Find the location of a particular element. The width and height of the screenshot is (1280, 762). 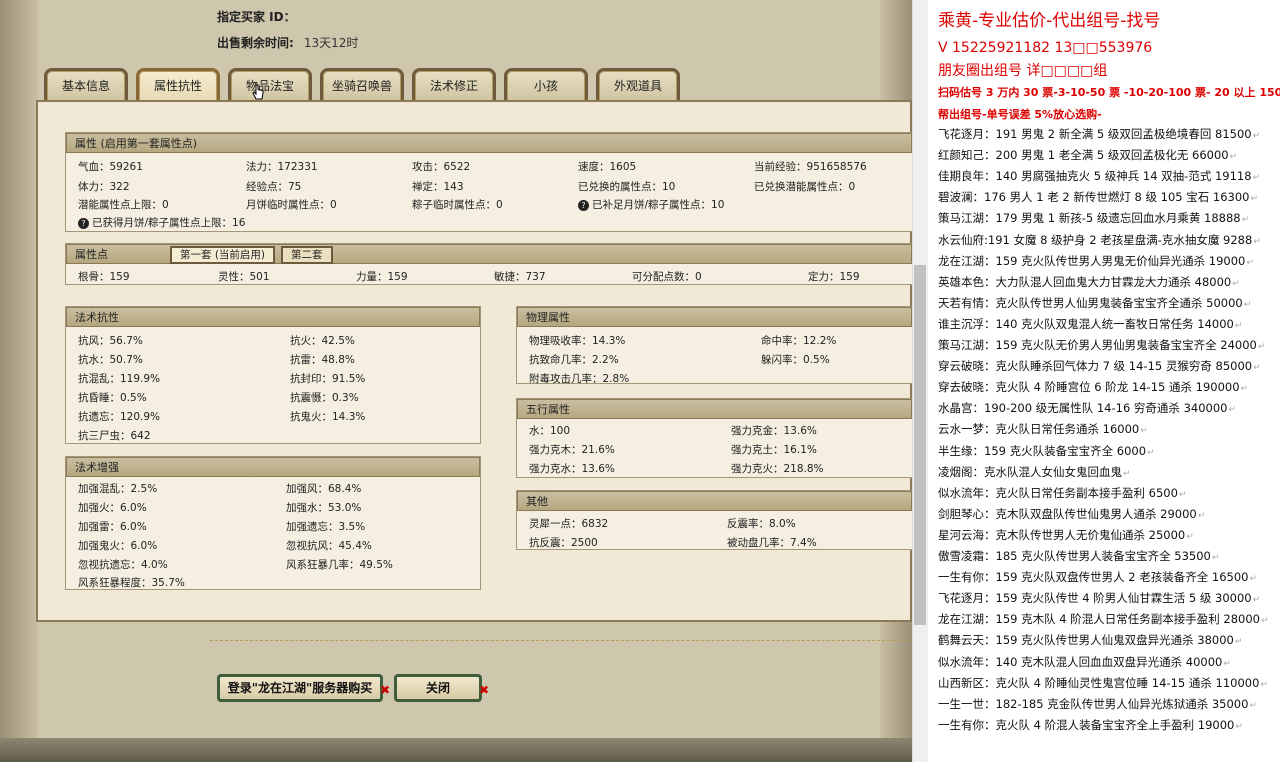

doc-entry-text: 山西新区：克火队 4 阶睡仙灵性鬼宫位睡 14-15 通杀 110000 is located at coordinates (1099, 682).